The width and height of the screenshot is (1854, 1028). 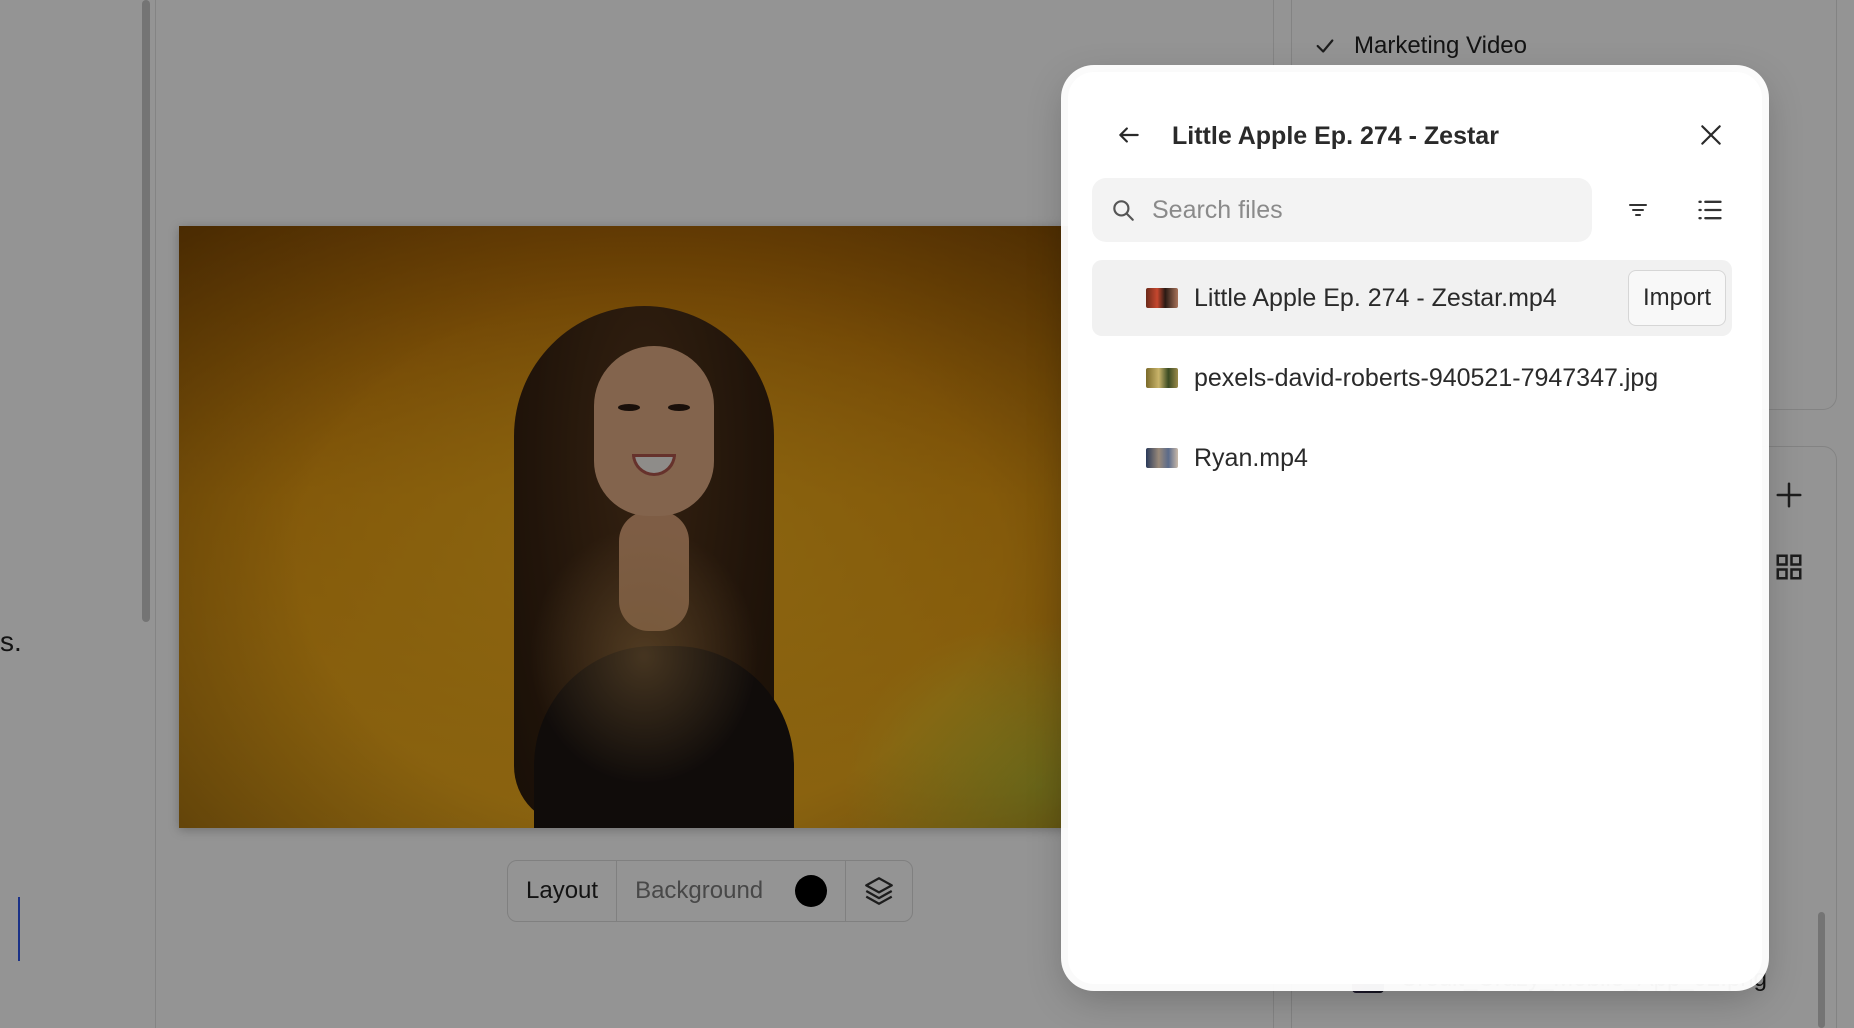 I want to click on file-row: Little Apple Ep. 274 - Zestar.mp4 Import, so click(x=1412, y=298).